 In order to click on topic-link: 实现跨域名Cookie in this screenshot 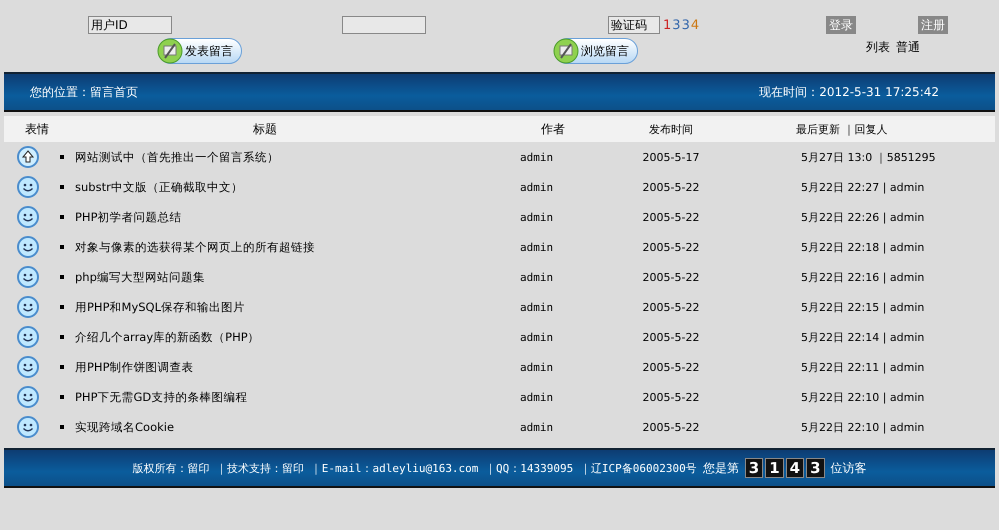, I will do `click(124, 427)`.